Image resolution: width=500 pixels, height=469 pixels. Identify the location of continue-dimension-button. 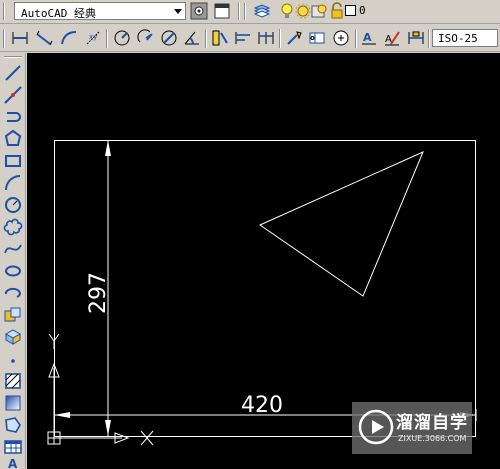
(266, 38).